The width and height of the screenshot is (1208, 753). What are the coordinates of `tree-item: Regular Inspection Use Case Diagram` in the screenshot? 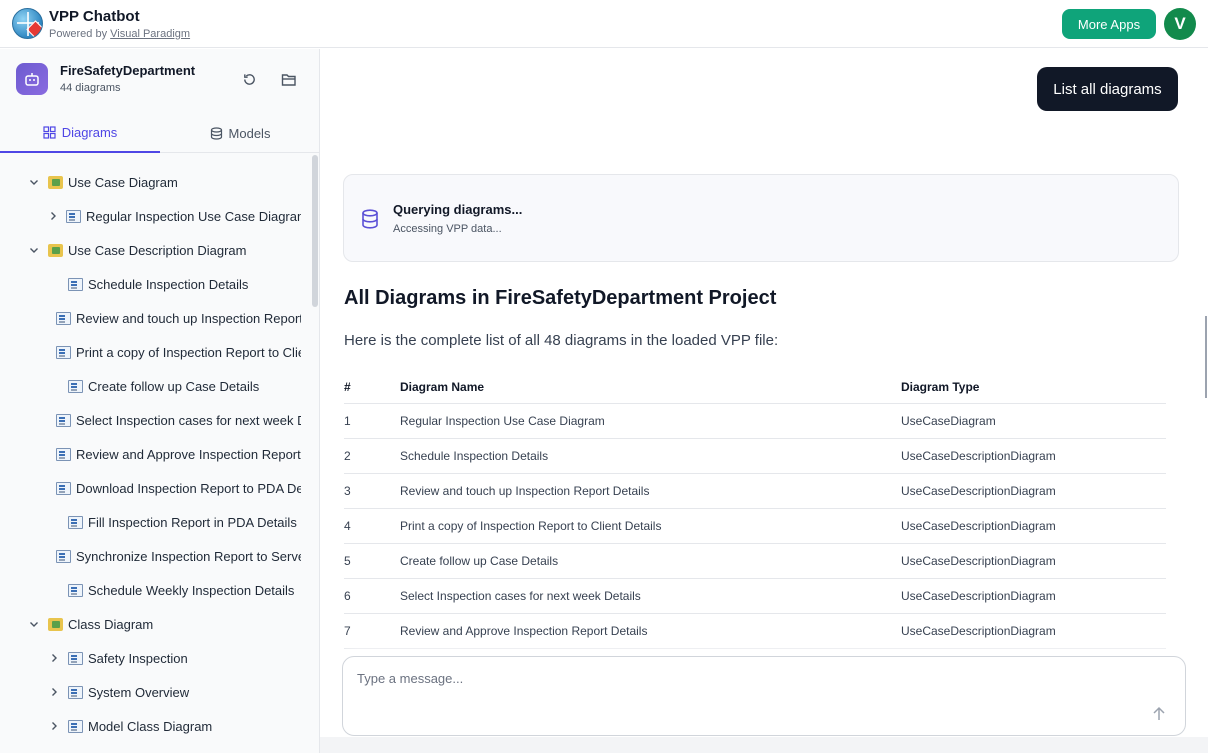 It's located at (174, 216).